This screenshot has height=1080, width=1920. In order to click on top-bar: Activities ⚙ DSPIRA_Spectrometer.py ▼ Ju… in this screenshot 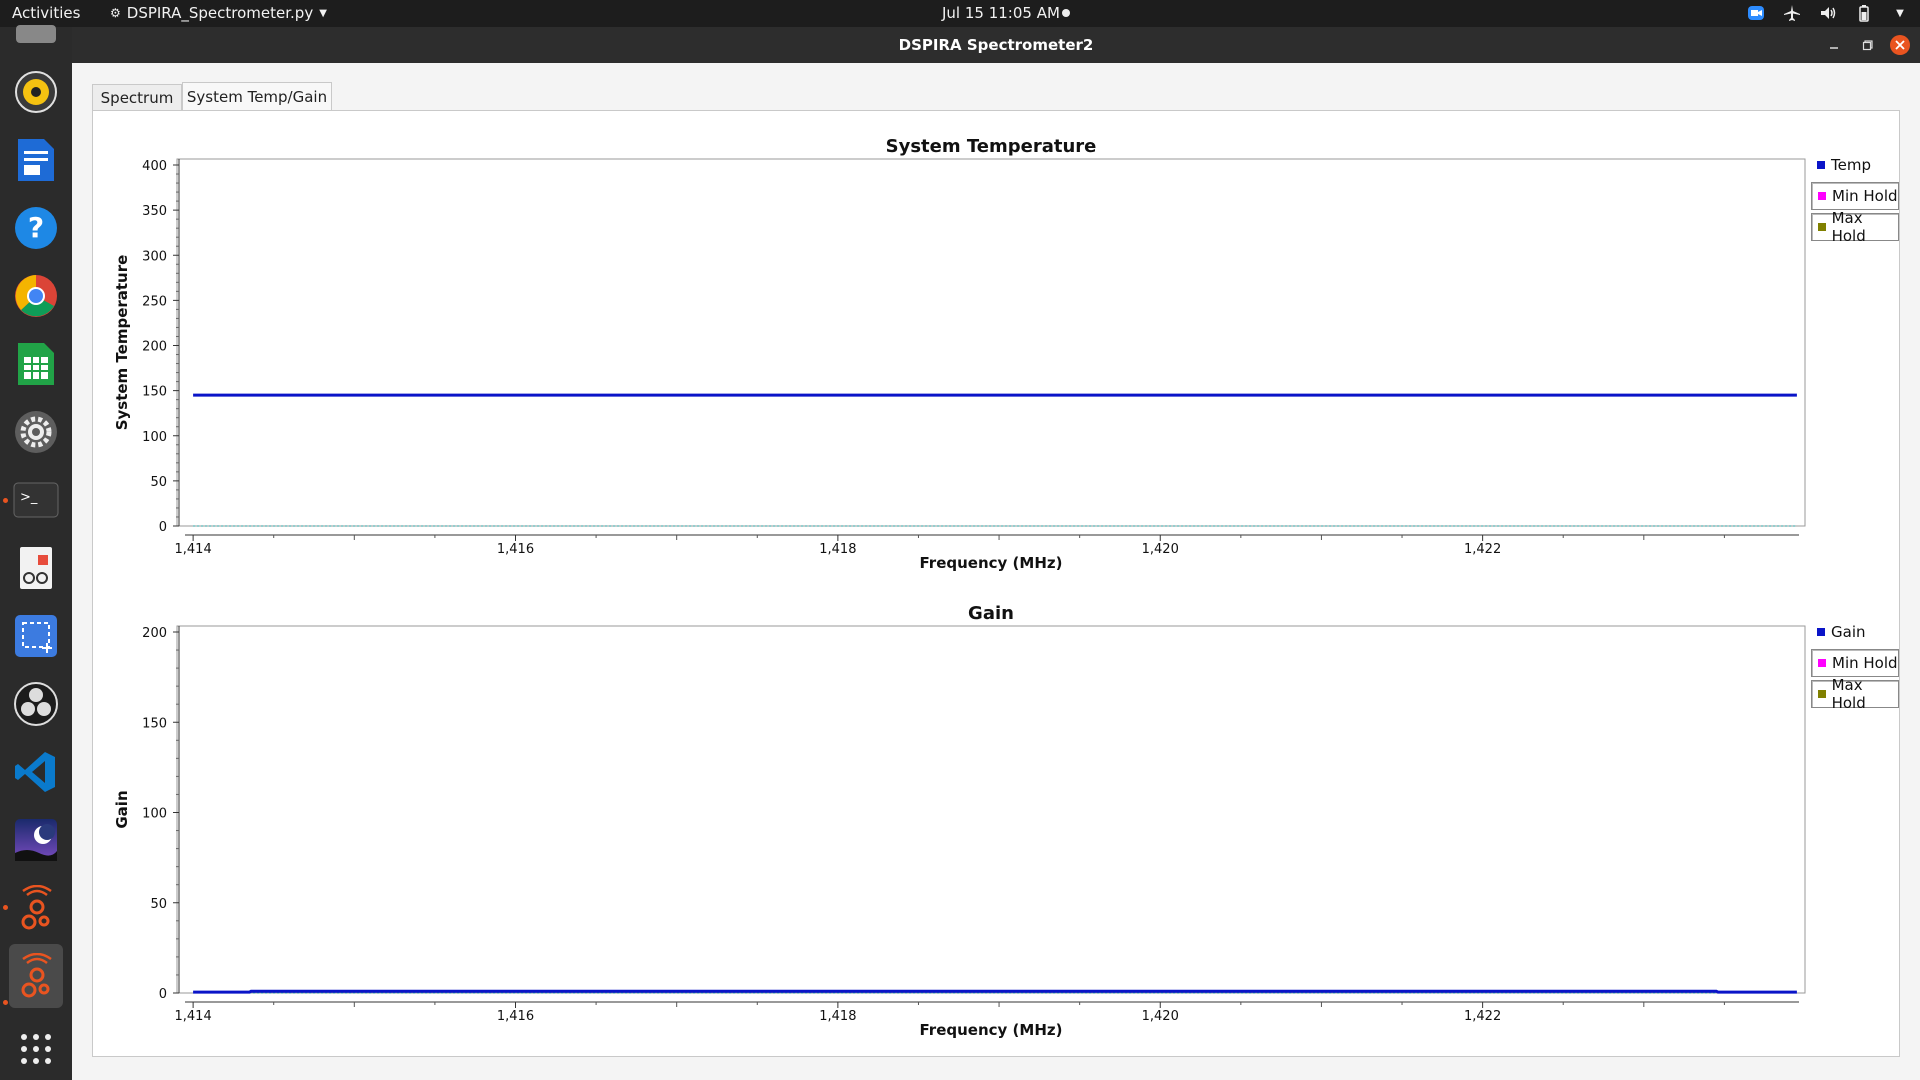, I will do `click(960, 13)`.